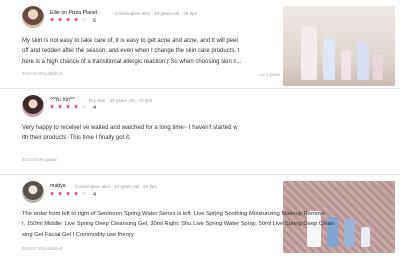  I want to click on review-date: 2019.07.09 update, so click(39, 159).